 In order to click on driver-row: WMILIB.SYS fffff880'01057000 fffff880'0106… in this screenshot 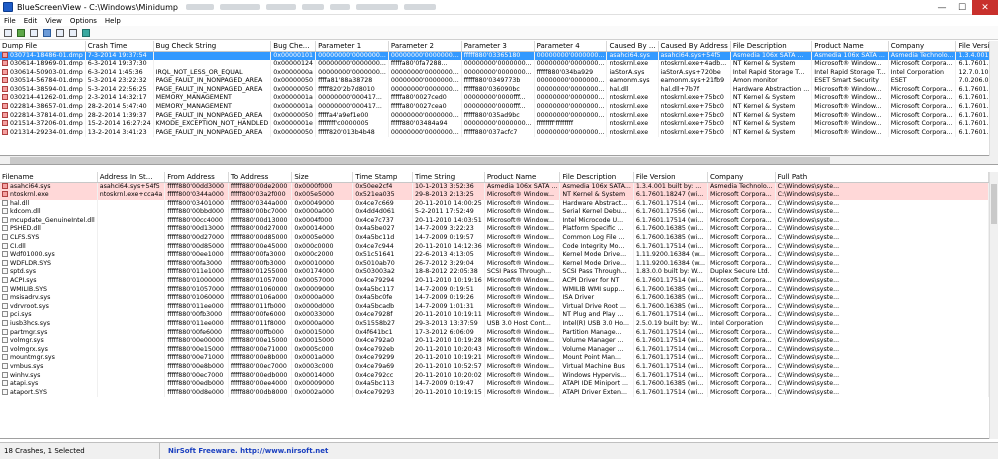, I will do `click(494, 290)`.